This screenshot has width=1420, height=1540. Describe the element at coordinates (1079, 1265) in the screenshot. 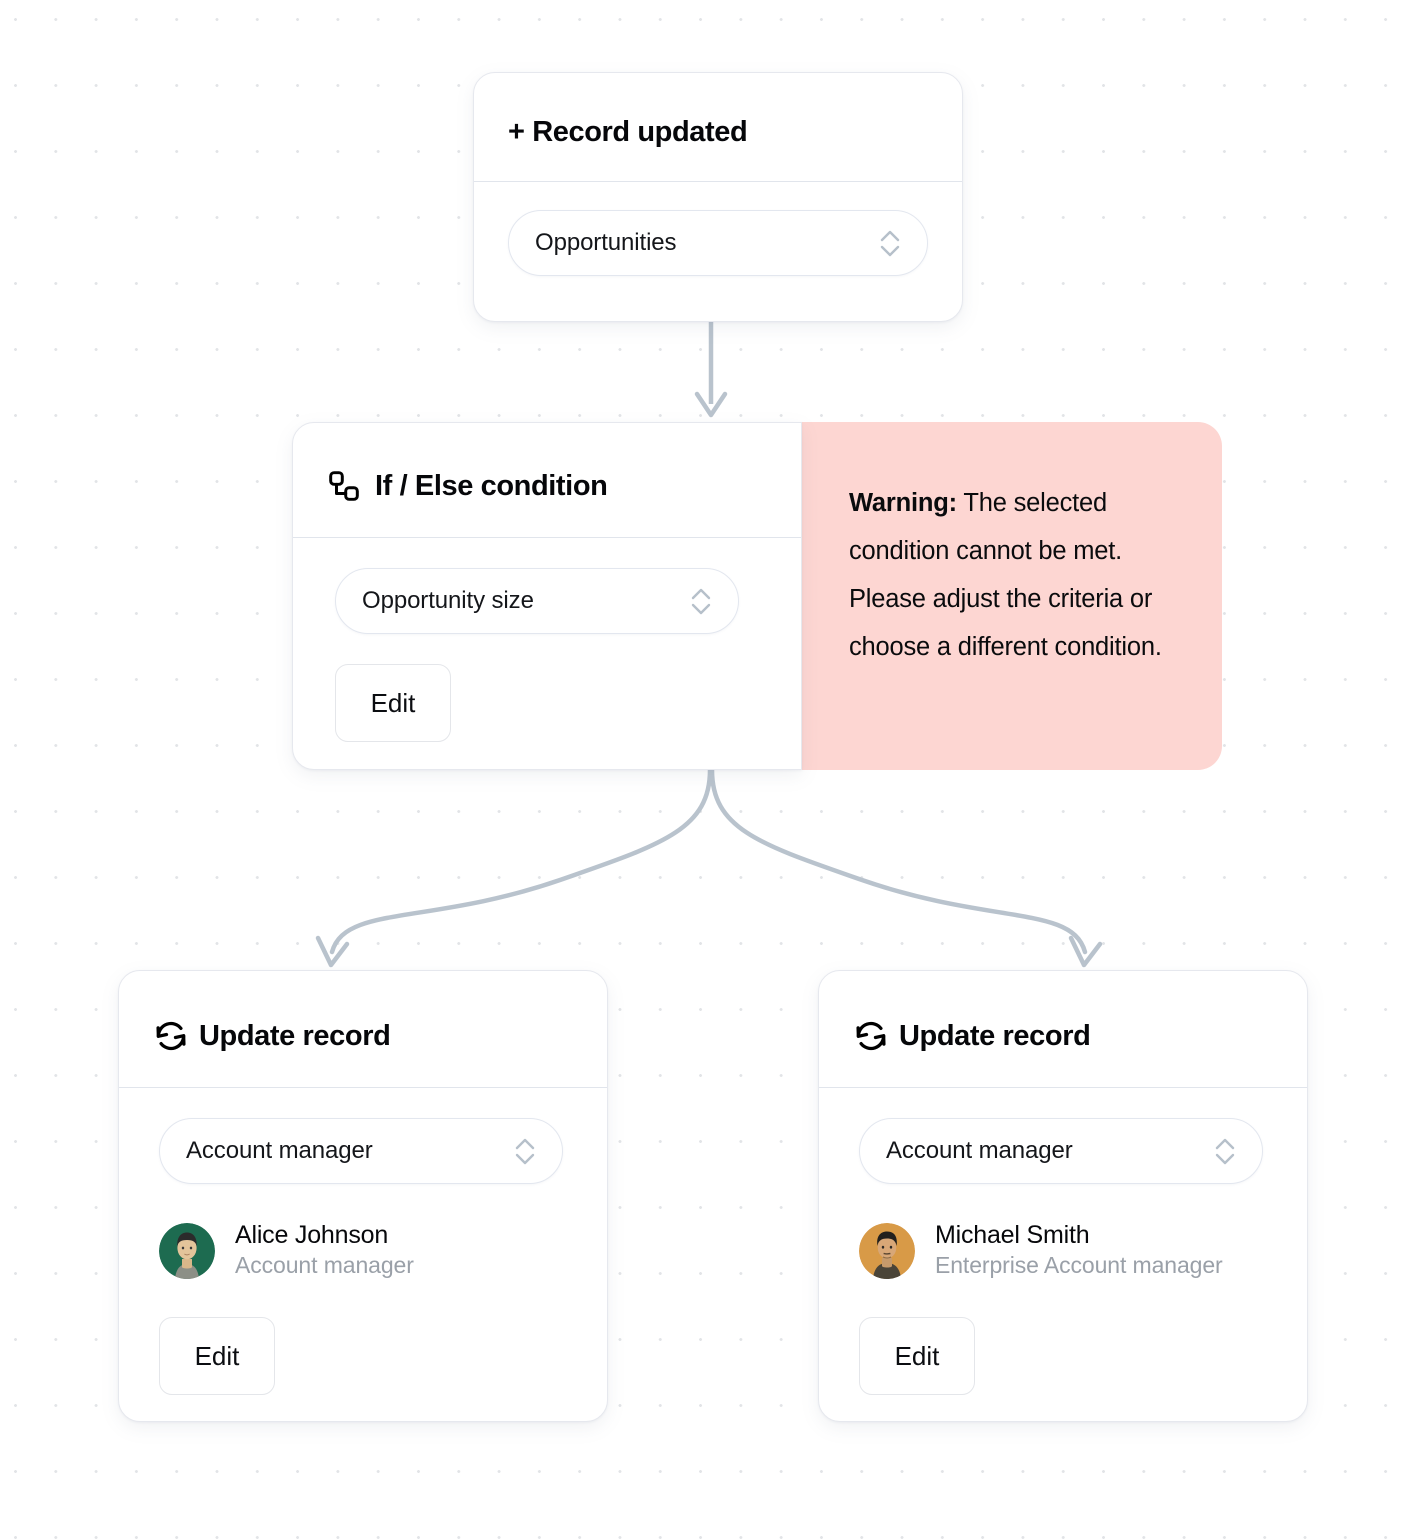

I see `assignee-role-right: Enterprise Account manager` at that location.